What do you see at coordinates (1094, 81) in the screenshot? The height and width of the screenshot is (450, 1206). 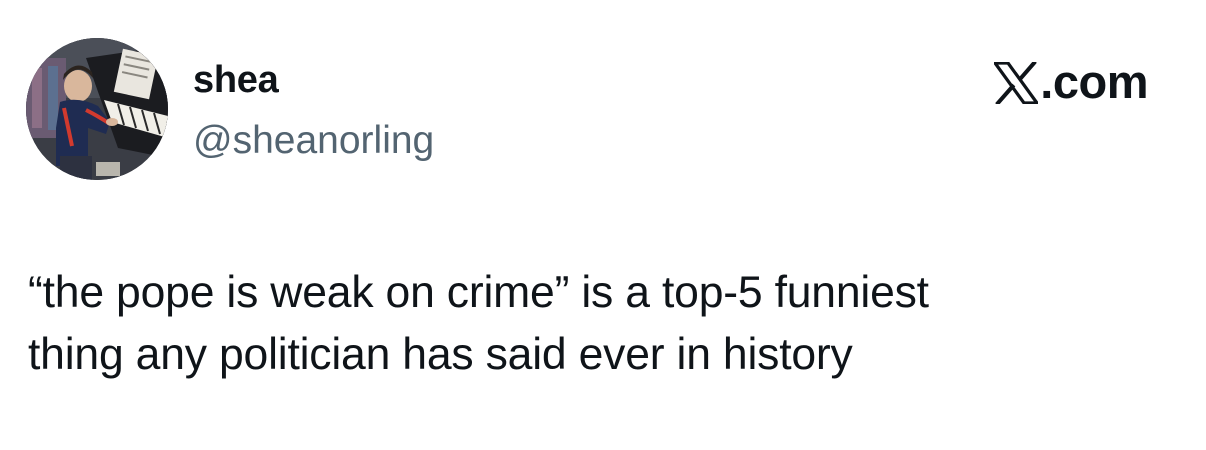 I see `platform-domain-label: .com` at bounding box center [1094, 81].